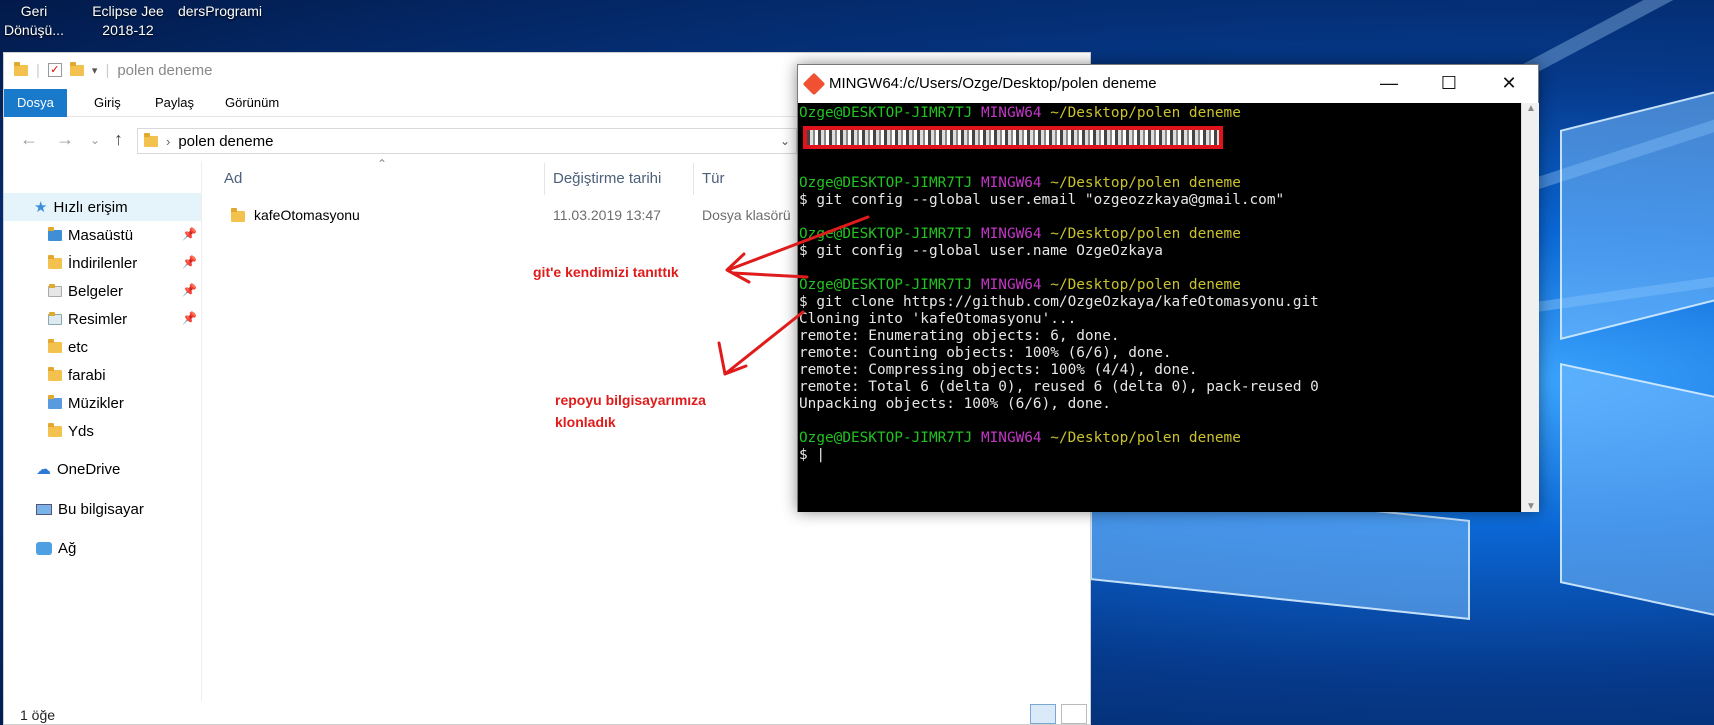  I want to click on annotation-text: klonladık, so click(585, 422).